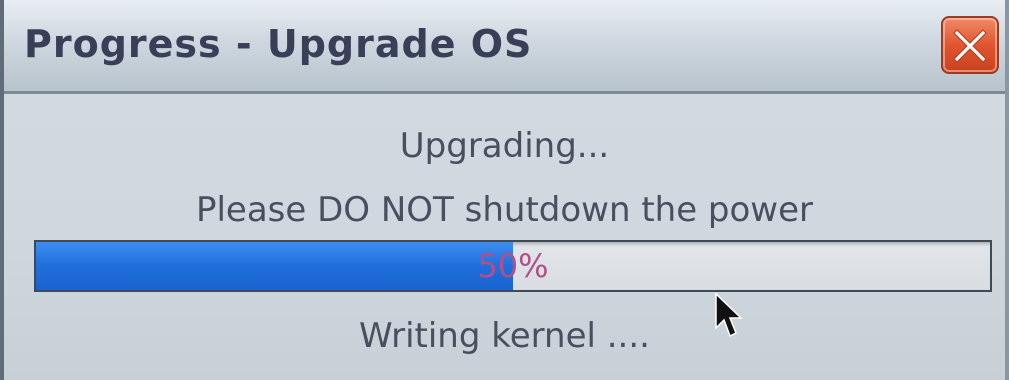 The image size is (1009, 380). I want to click on close-icon, so click(970, 46).